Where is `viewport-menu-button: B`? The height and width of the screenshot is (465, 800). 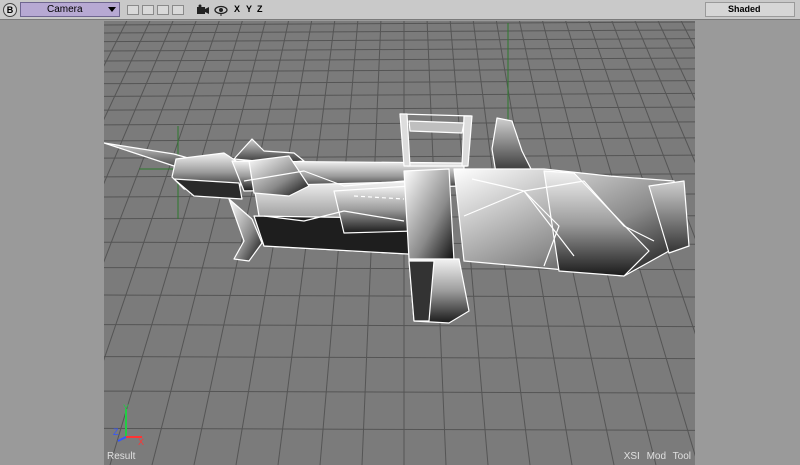 viewport-menu-button: B is located at coordinates (10, 10).